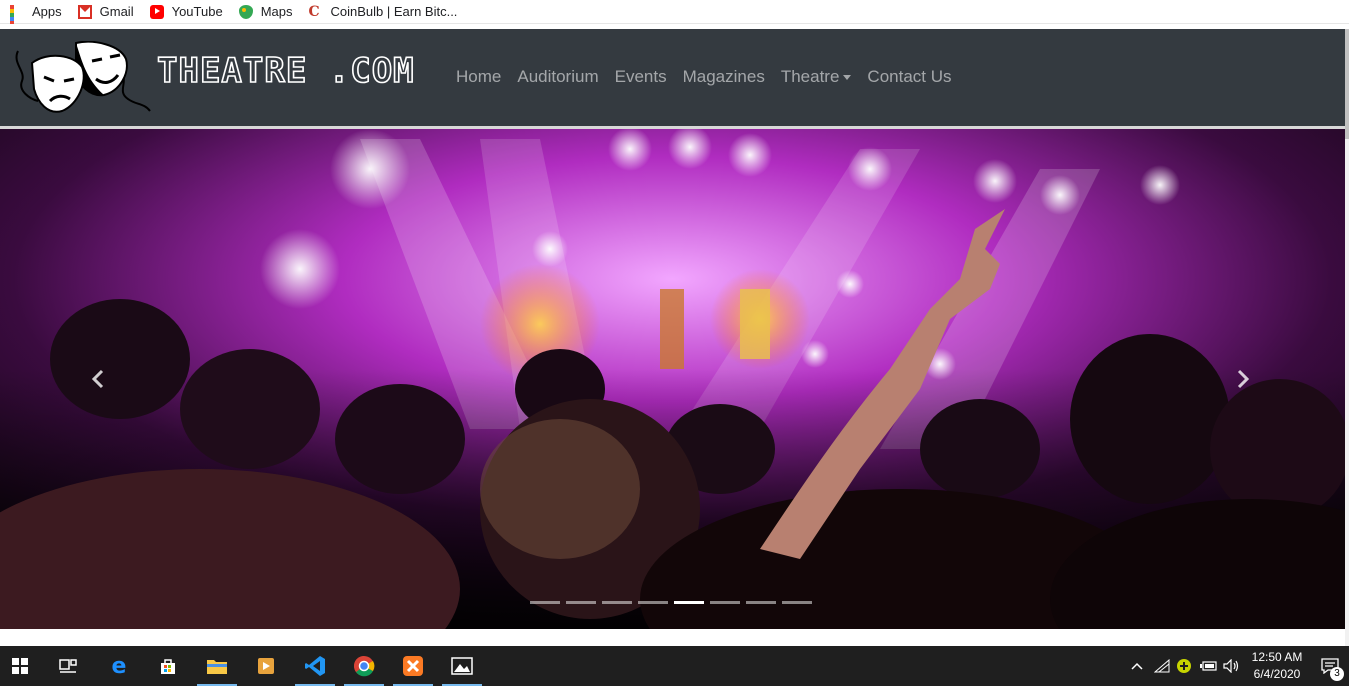  I want to click on maps-icon, so click(245, 11).